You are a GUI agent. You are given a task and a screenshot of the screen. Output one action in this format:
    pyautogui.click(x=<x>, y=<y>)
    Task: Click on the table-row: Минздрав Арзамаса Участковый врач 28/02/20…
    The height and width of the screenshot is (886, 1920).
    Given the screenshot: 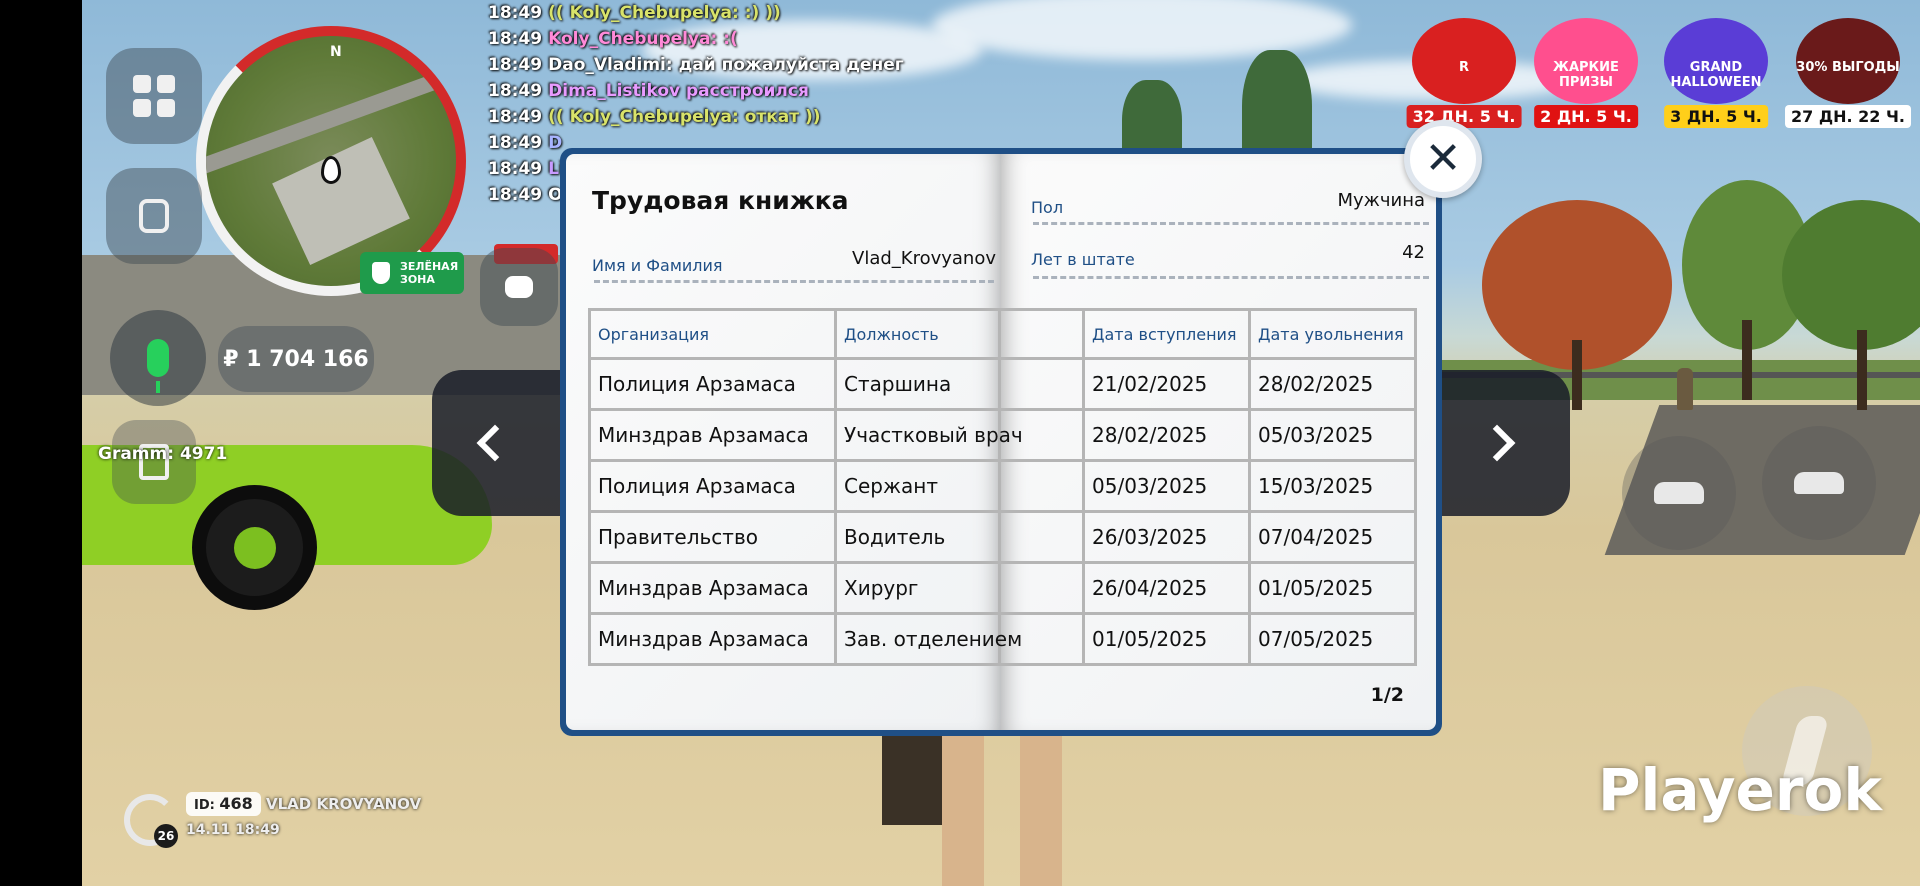 What is the action you would take?
    pyautogui.click(x=1002, y=435)
    